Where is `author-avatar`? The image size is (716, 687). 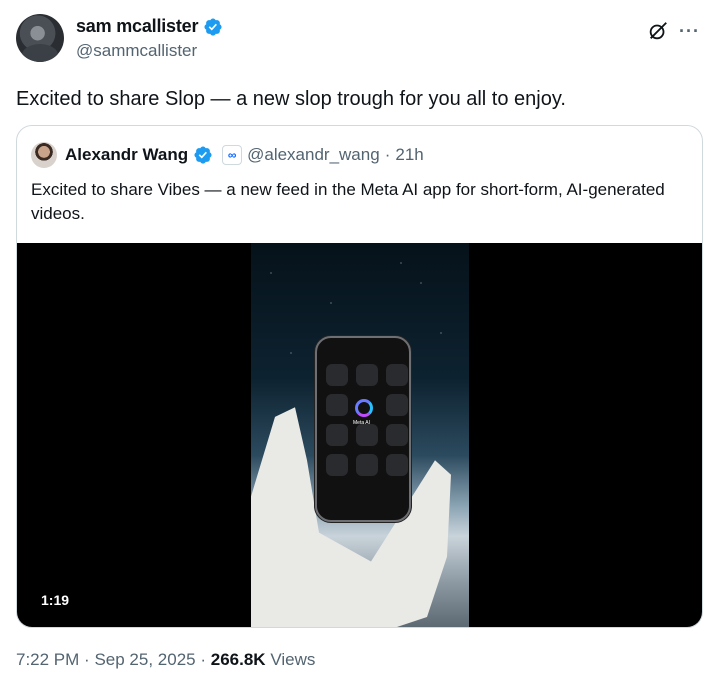
author-avatar is located at coordinates (40, 38).